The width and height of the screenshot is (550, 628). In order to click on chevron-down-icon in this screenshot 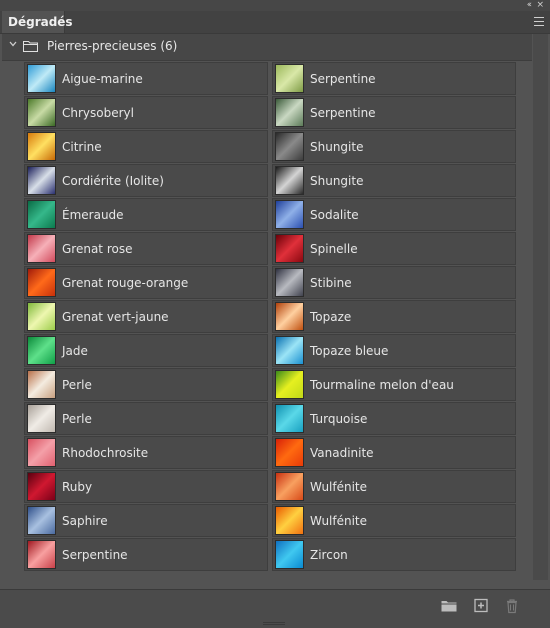, I will do `click(13, 44)`.